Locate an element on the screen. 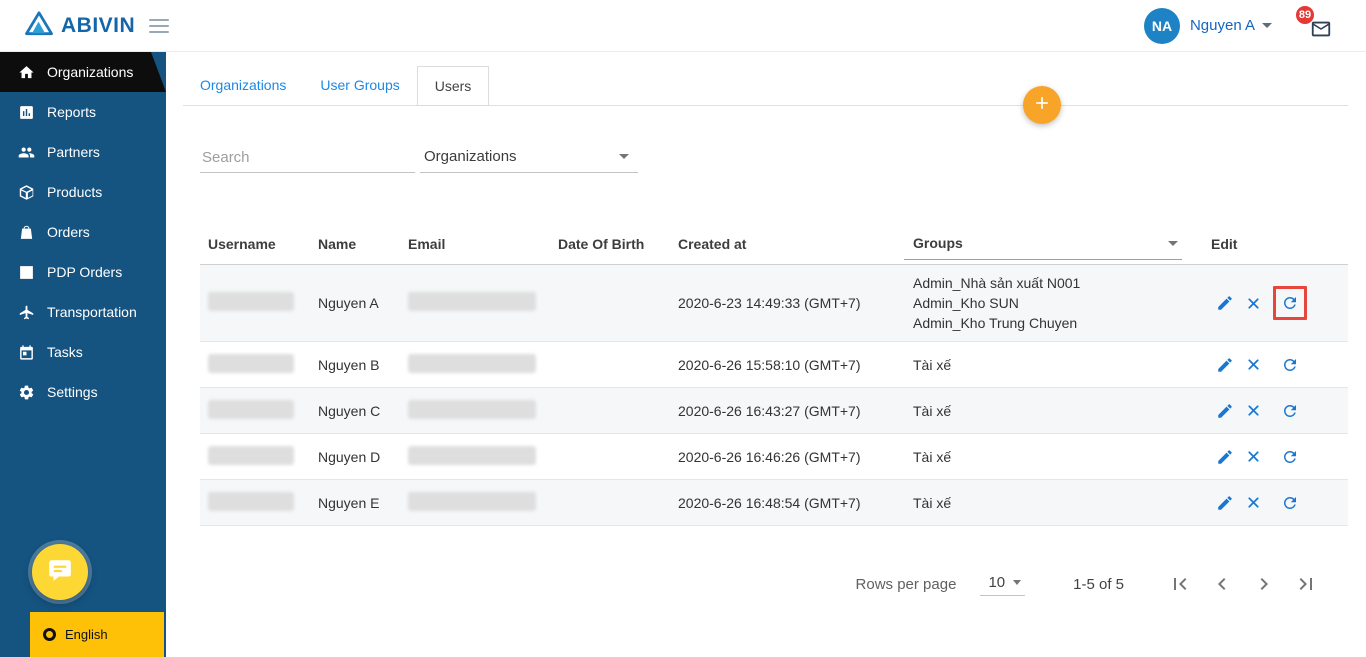  chevron-left-button is located at coordinates (1222, 584).